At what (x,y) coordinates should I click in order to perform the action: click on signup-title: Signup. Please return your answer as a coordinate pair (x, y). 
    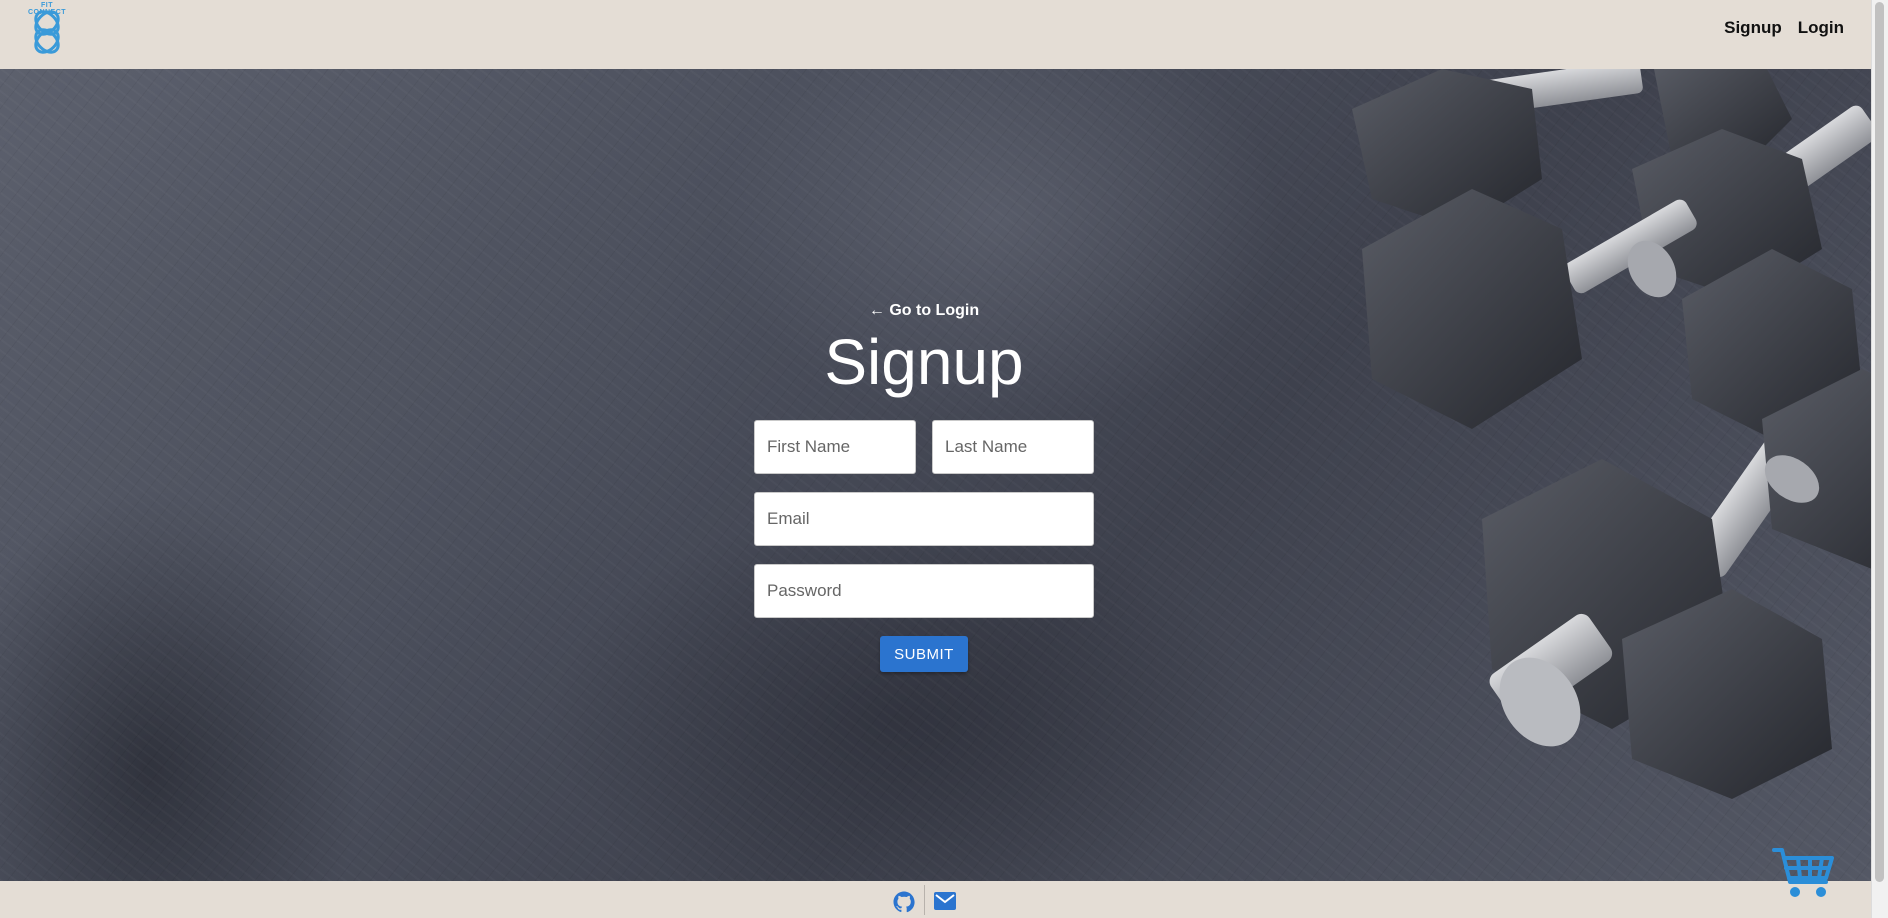
    Looking at the image, I should click on (924, 362).